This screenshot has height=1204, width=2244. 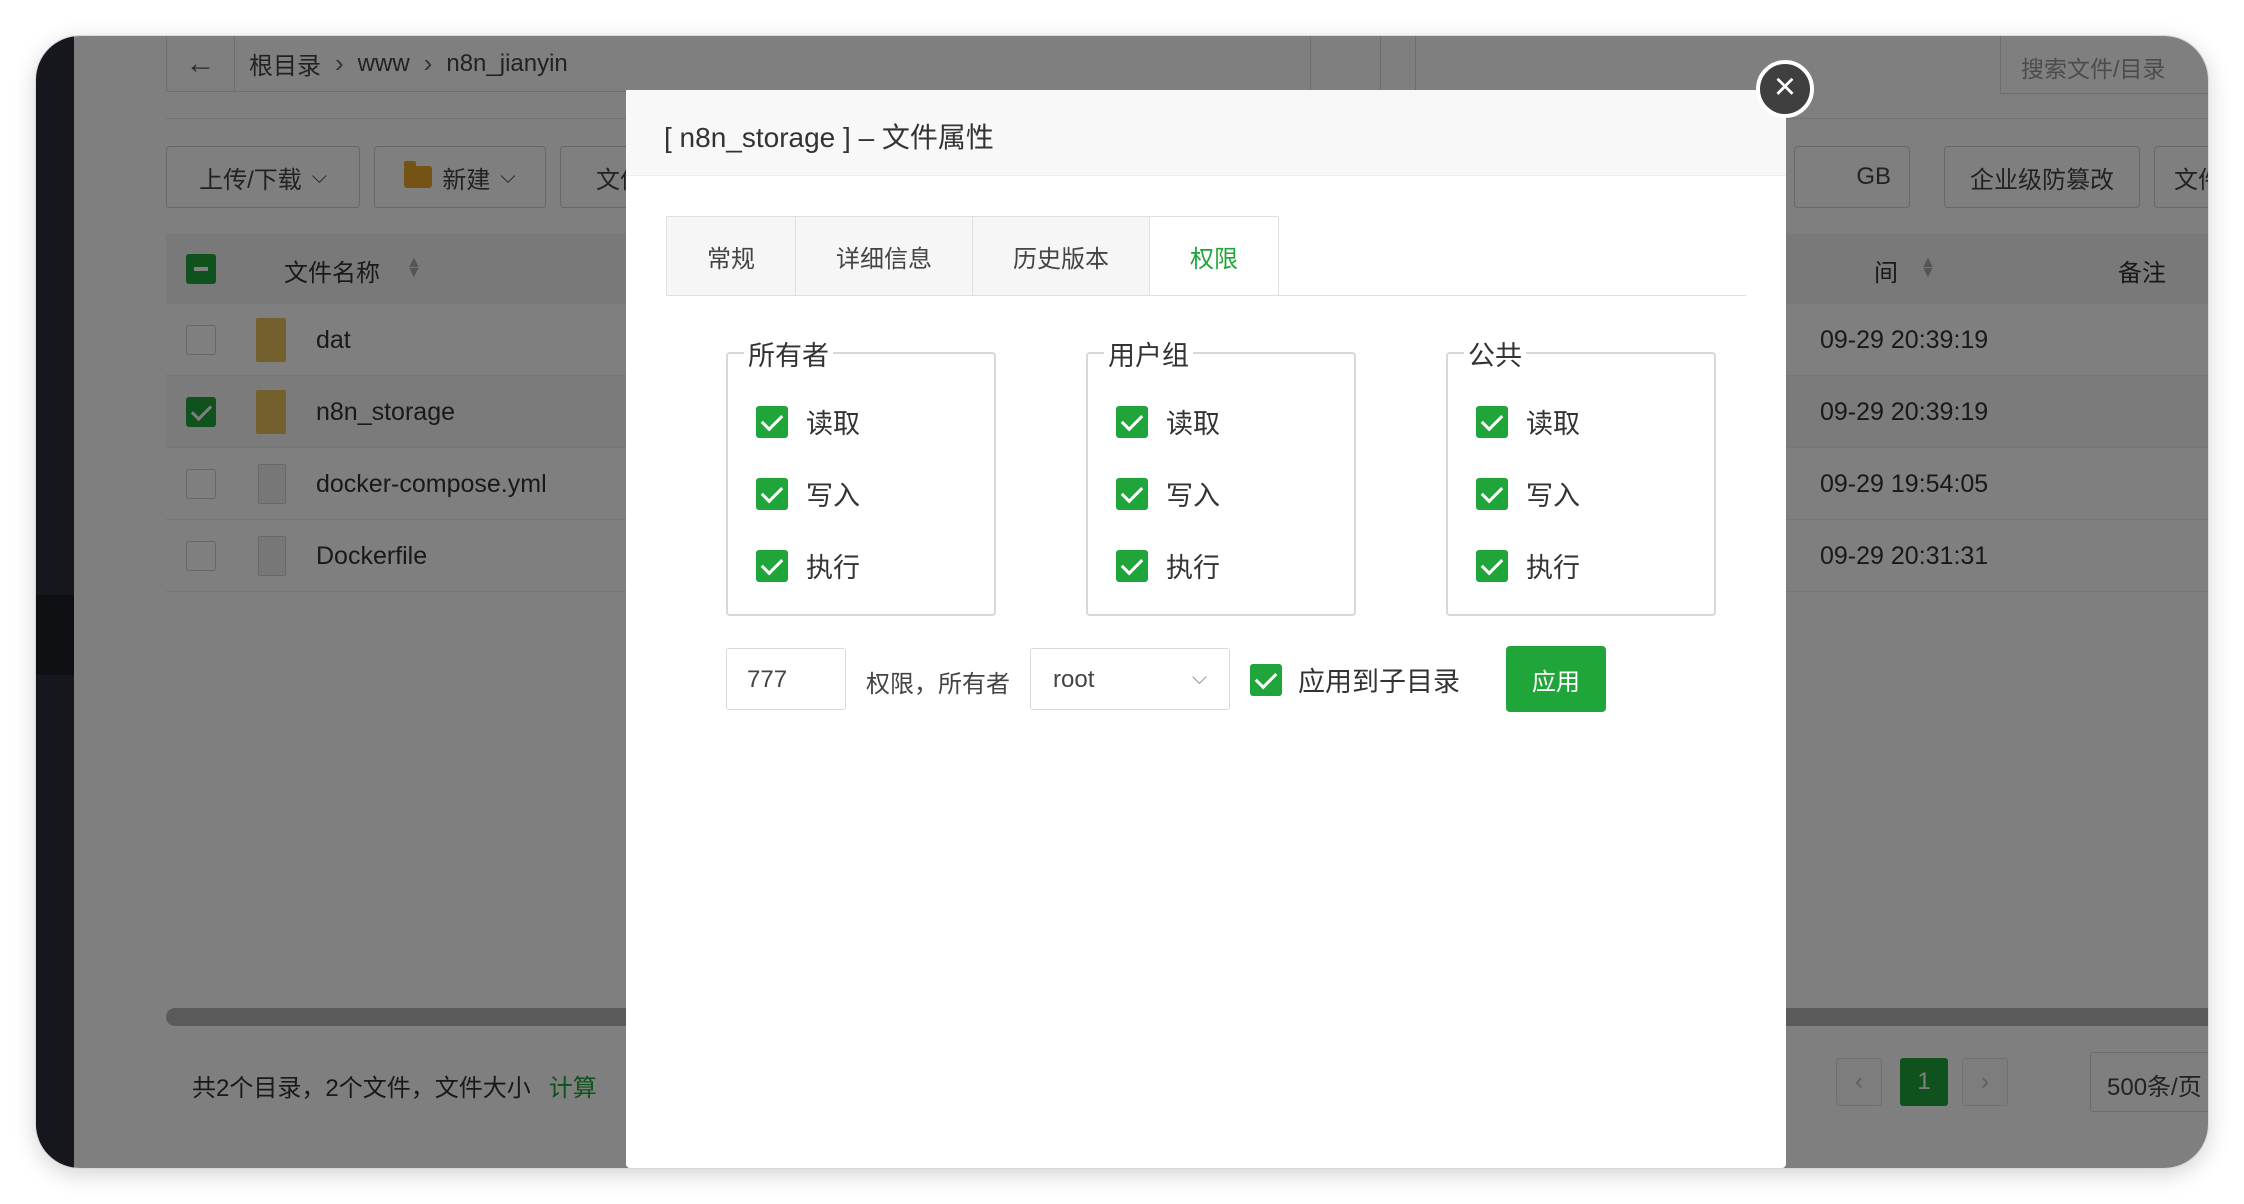 I want to click on public-write: 写入, so click(x=1528, y=493).